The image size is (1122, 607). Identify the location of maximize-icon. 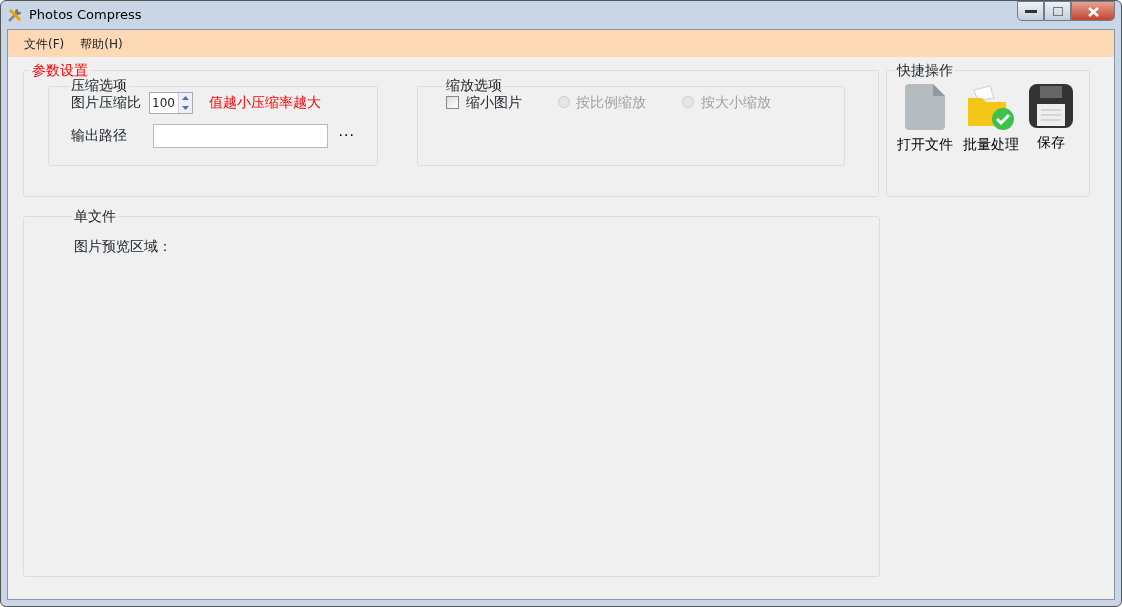
(1057, 11).